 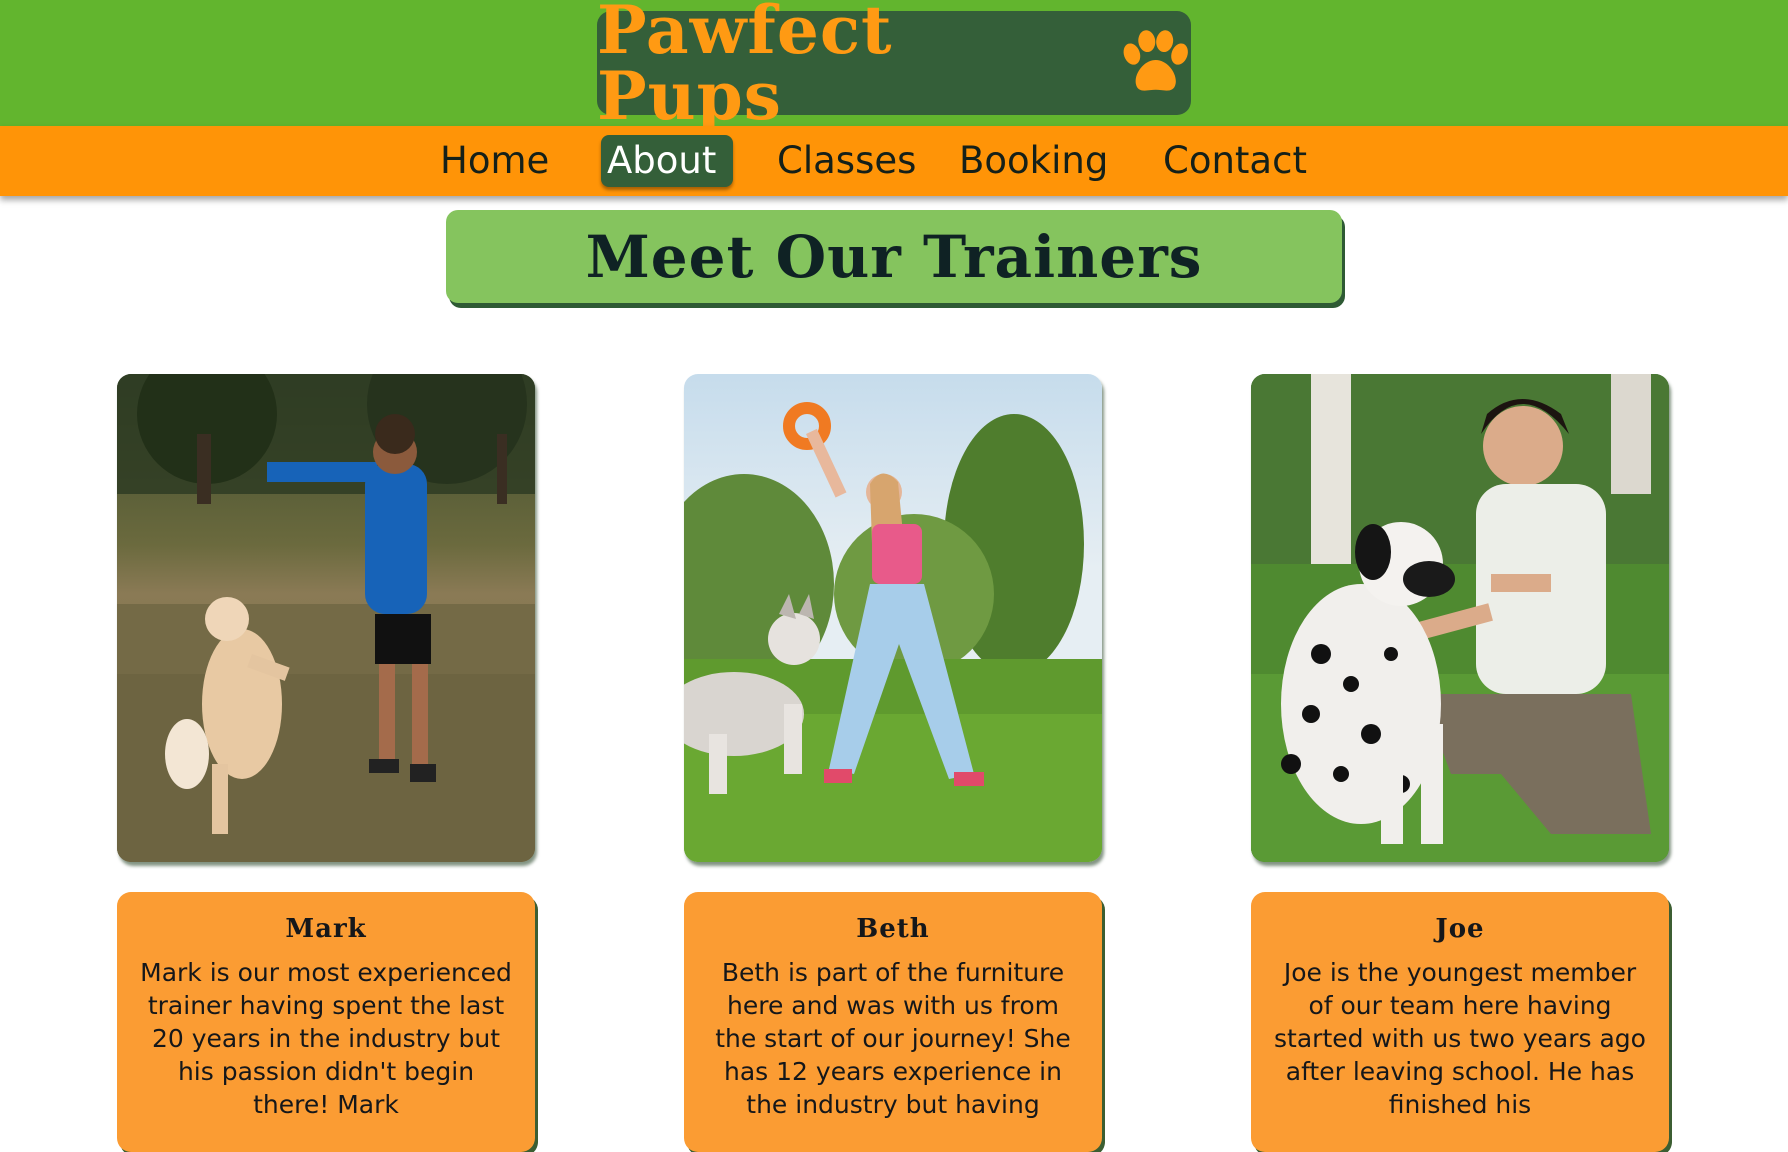 I want to click on trainer-name: Mark, so click(x=326, y=929).